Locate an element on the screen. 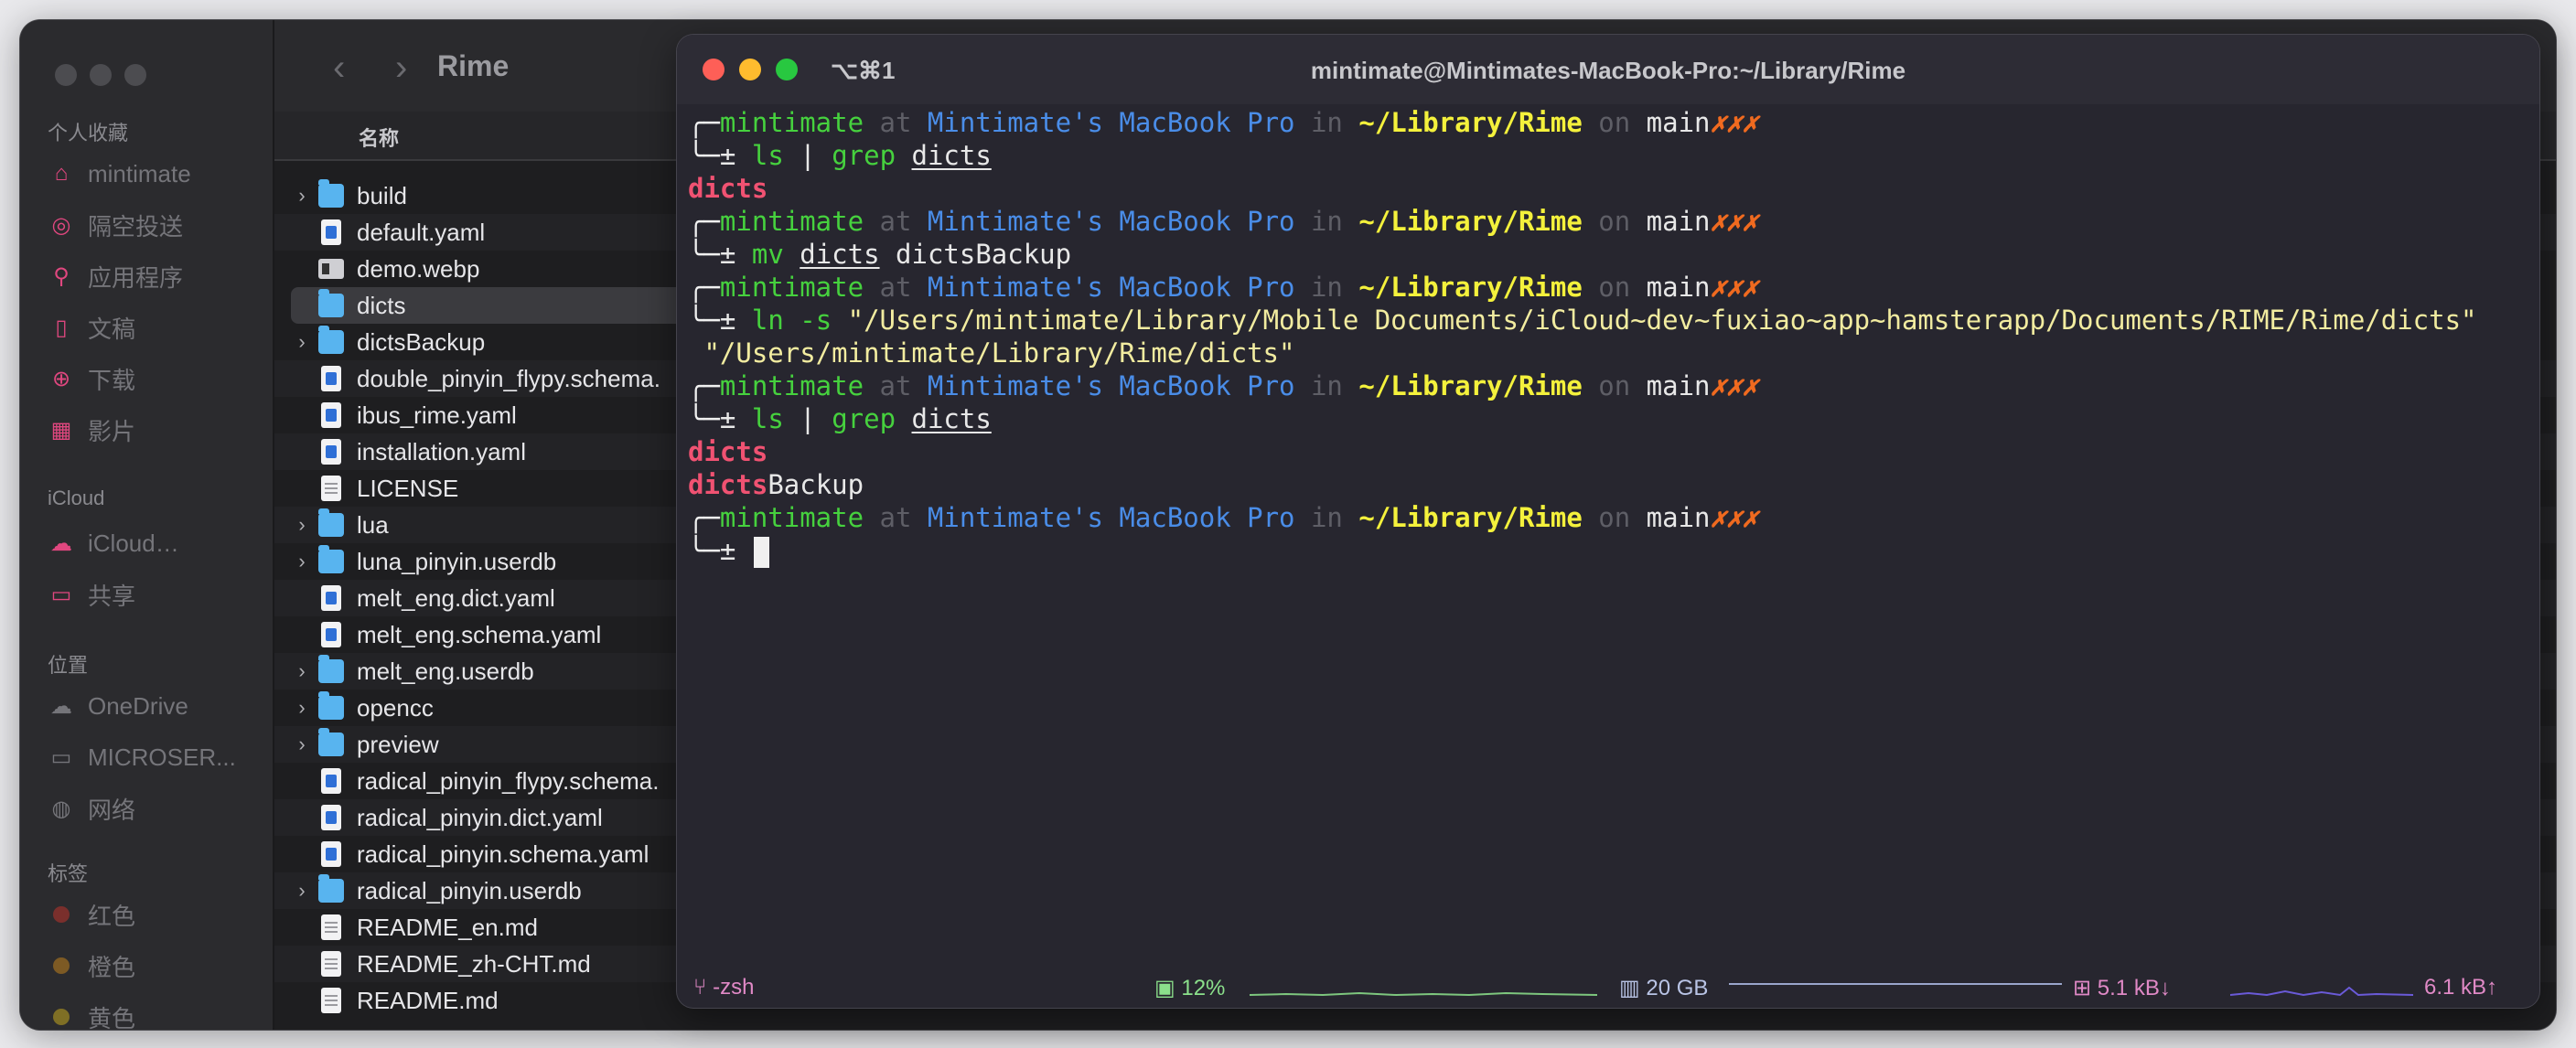 The height and width of the screenshot is (1048, 2576). forward-chevron-icon: › is located at coordinates (401, 68).